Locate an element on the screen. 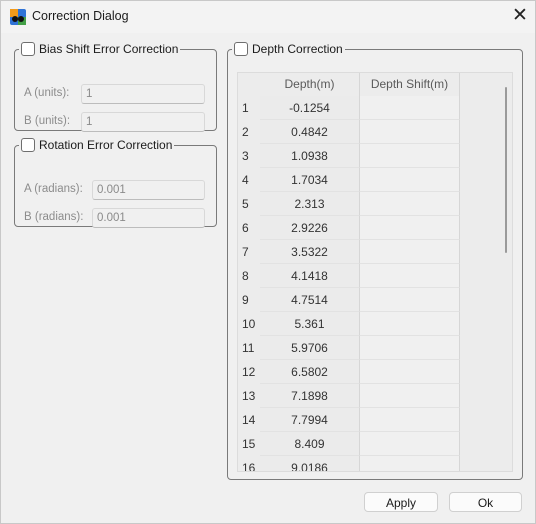  depth-cell: 4.7514 is located at coordinates (310, 300).